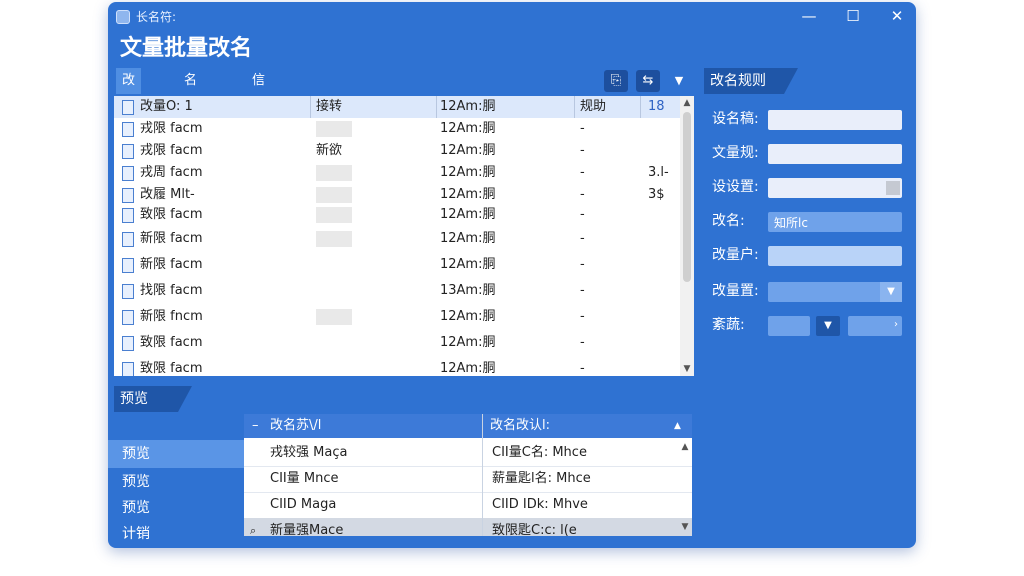 This screenshot has height=576, width=1024. I want to click on swap-icon: ⇆, so click(648, 81).